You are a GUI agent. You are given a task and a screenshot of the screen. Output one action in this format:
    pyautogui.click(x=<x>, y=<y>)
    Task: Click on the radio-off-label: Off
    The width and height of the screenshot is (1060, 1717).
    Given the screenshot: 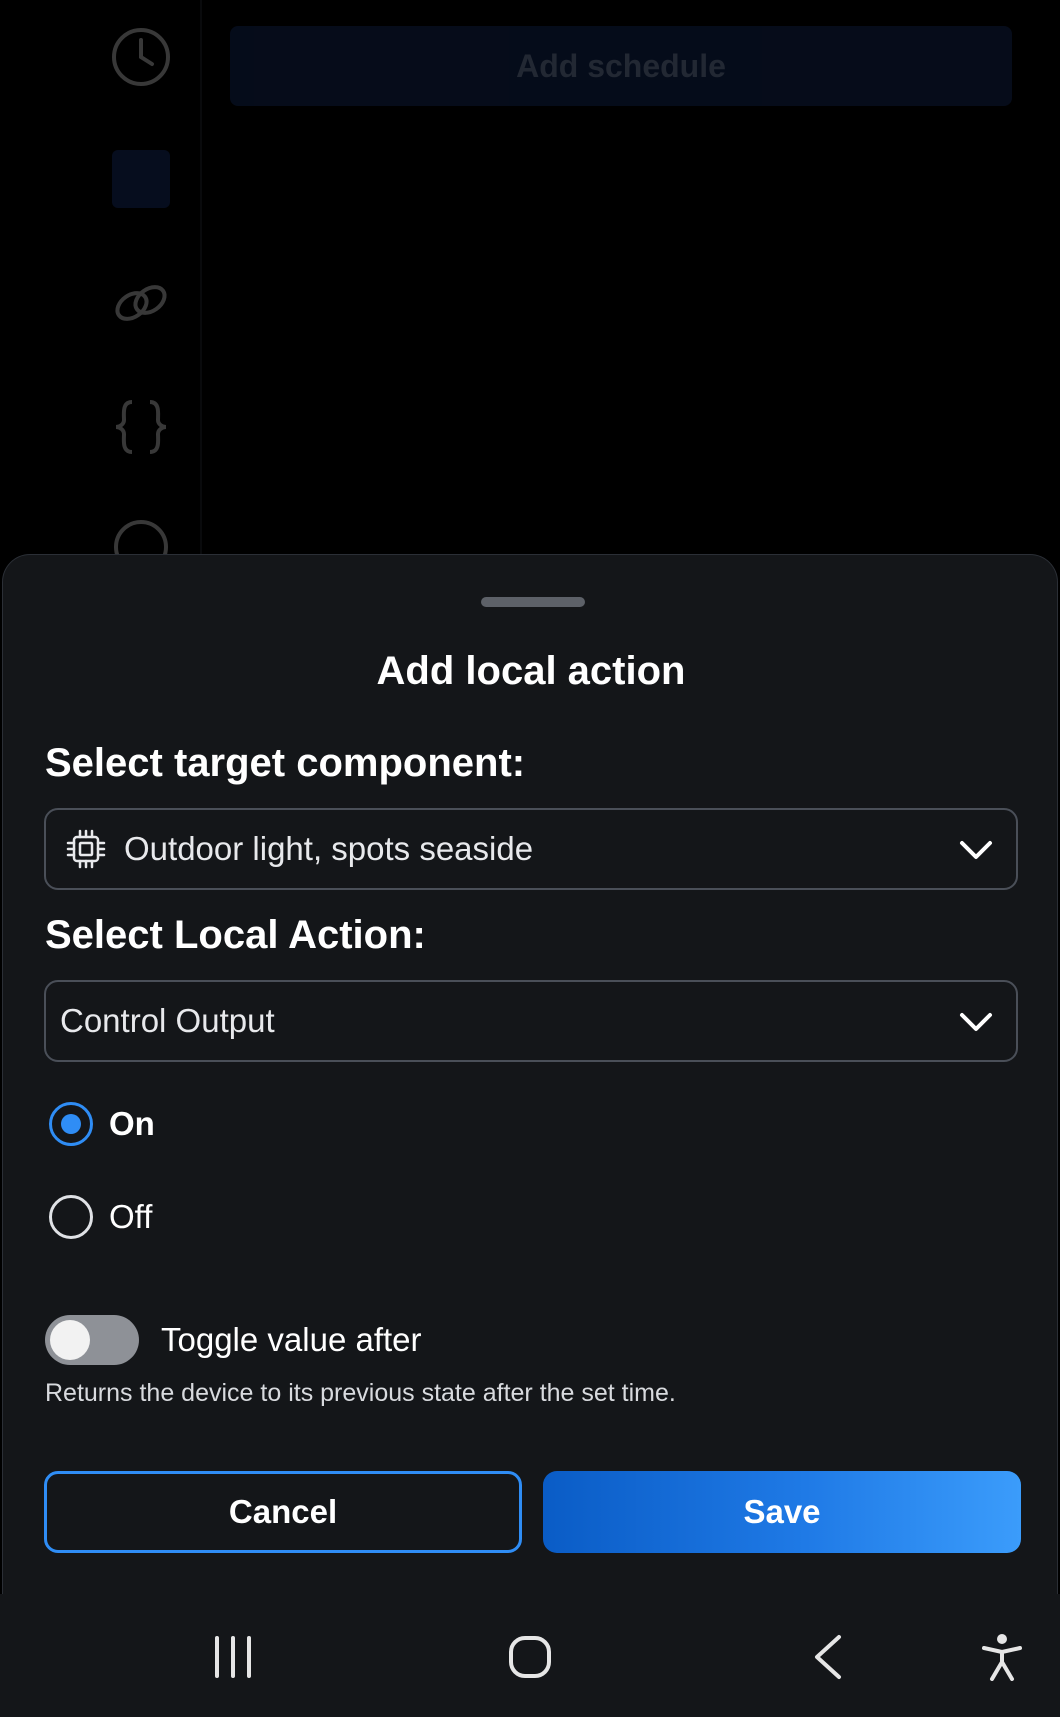 What is the action you would take?
    pyautogui.click(x=131, y=1216)
    